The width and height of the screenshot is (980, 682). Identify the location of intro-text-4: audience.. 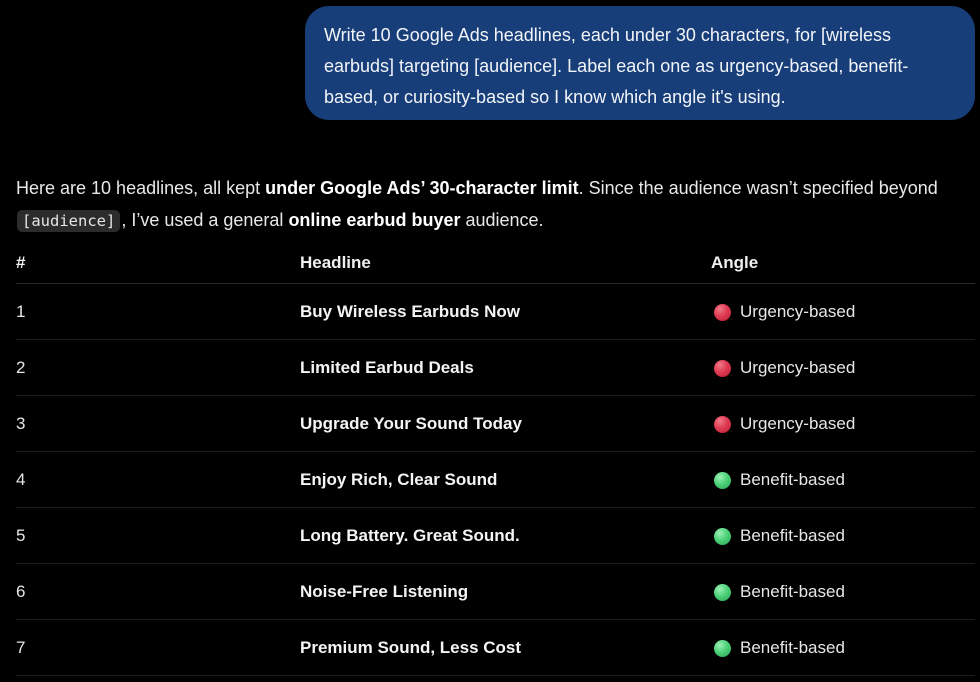
(502, 220).